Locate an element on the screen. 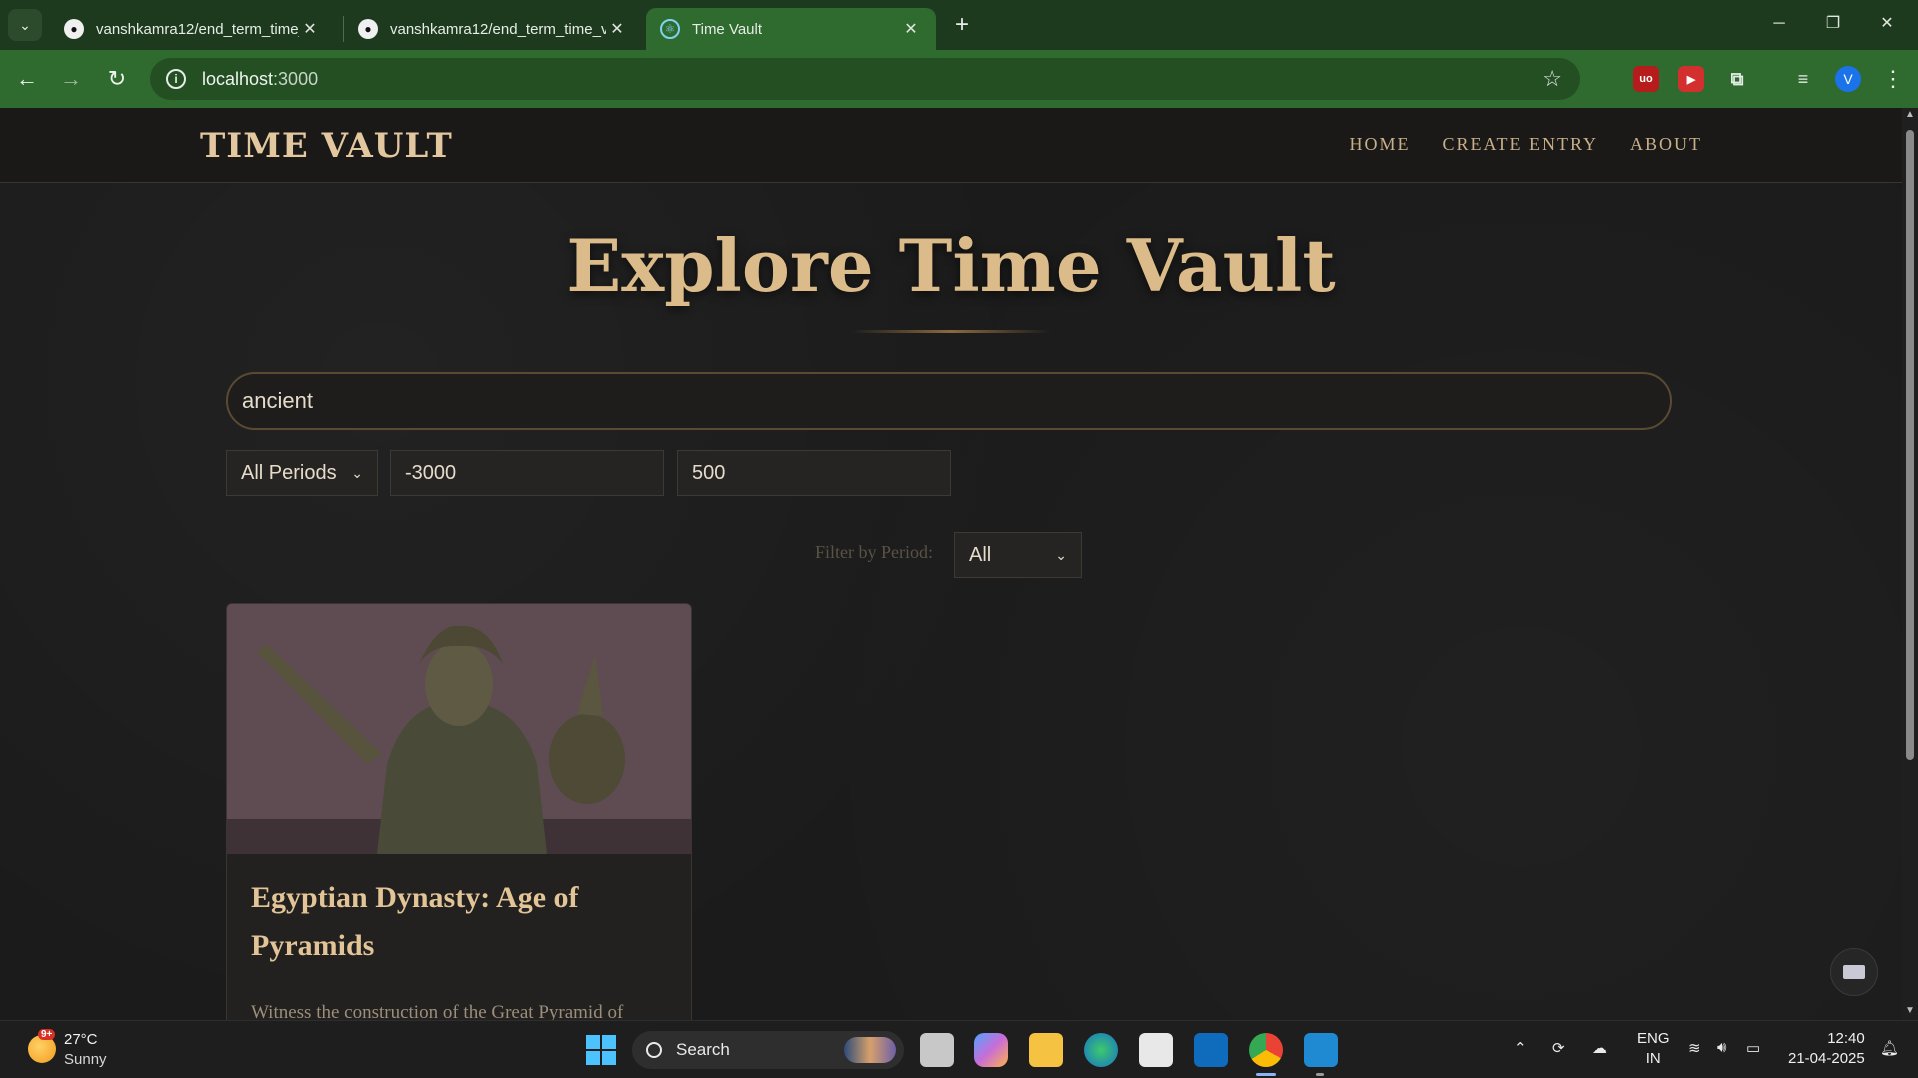  microsoft-store-icon is located at coordinates (1156, 1050).